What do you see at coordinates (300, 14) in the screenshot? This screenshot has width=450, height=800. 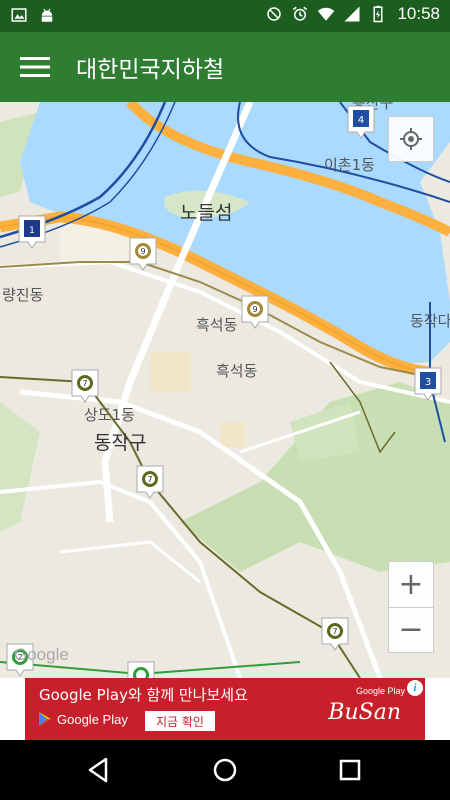 I see `alarm-icon` at bounding box center [300, 14].